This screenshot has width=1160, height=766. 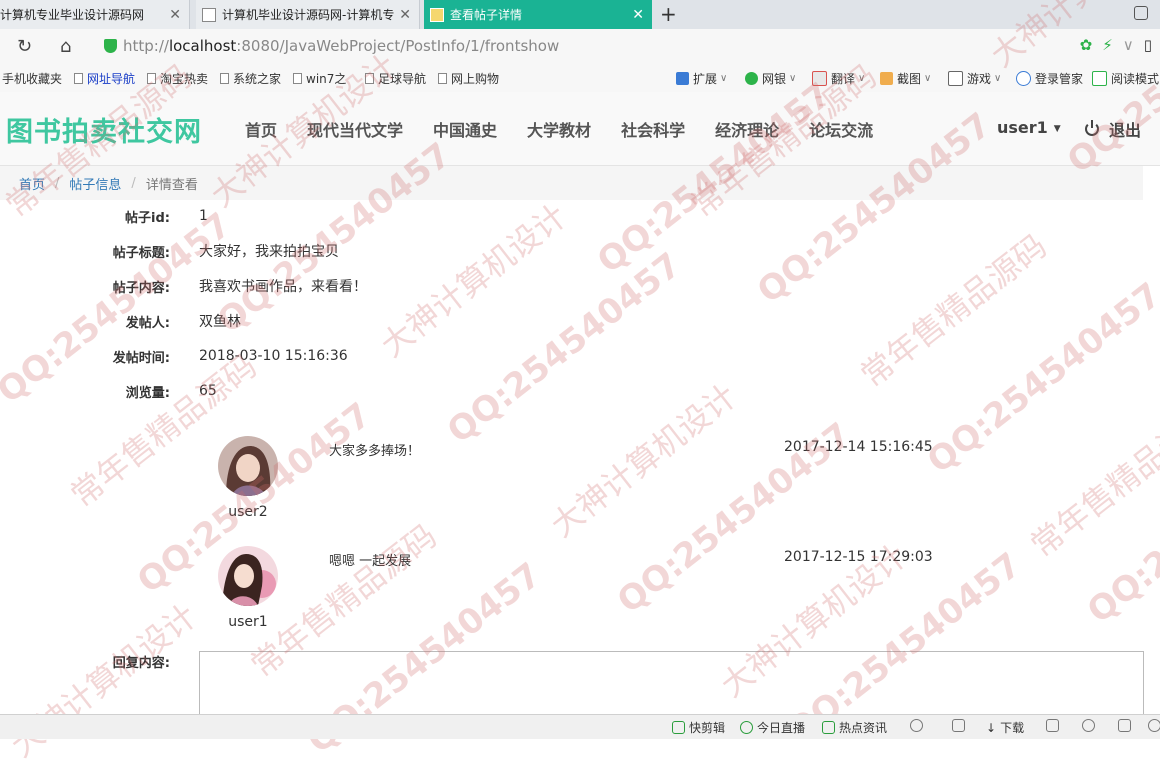 I want to click on nav-chinese-history: 中国通史, so click(x=465, y=129).